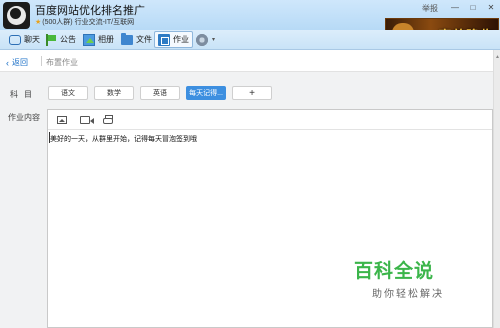 This screenshot has height=328, width=500. I want to click on tab-homework-label: 作业, so click(181, 39).